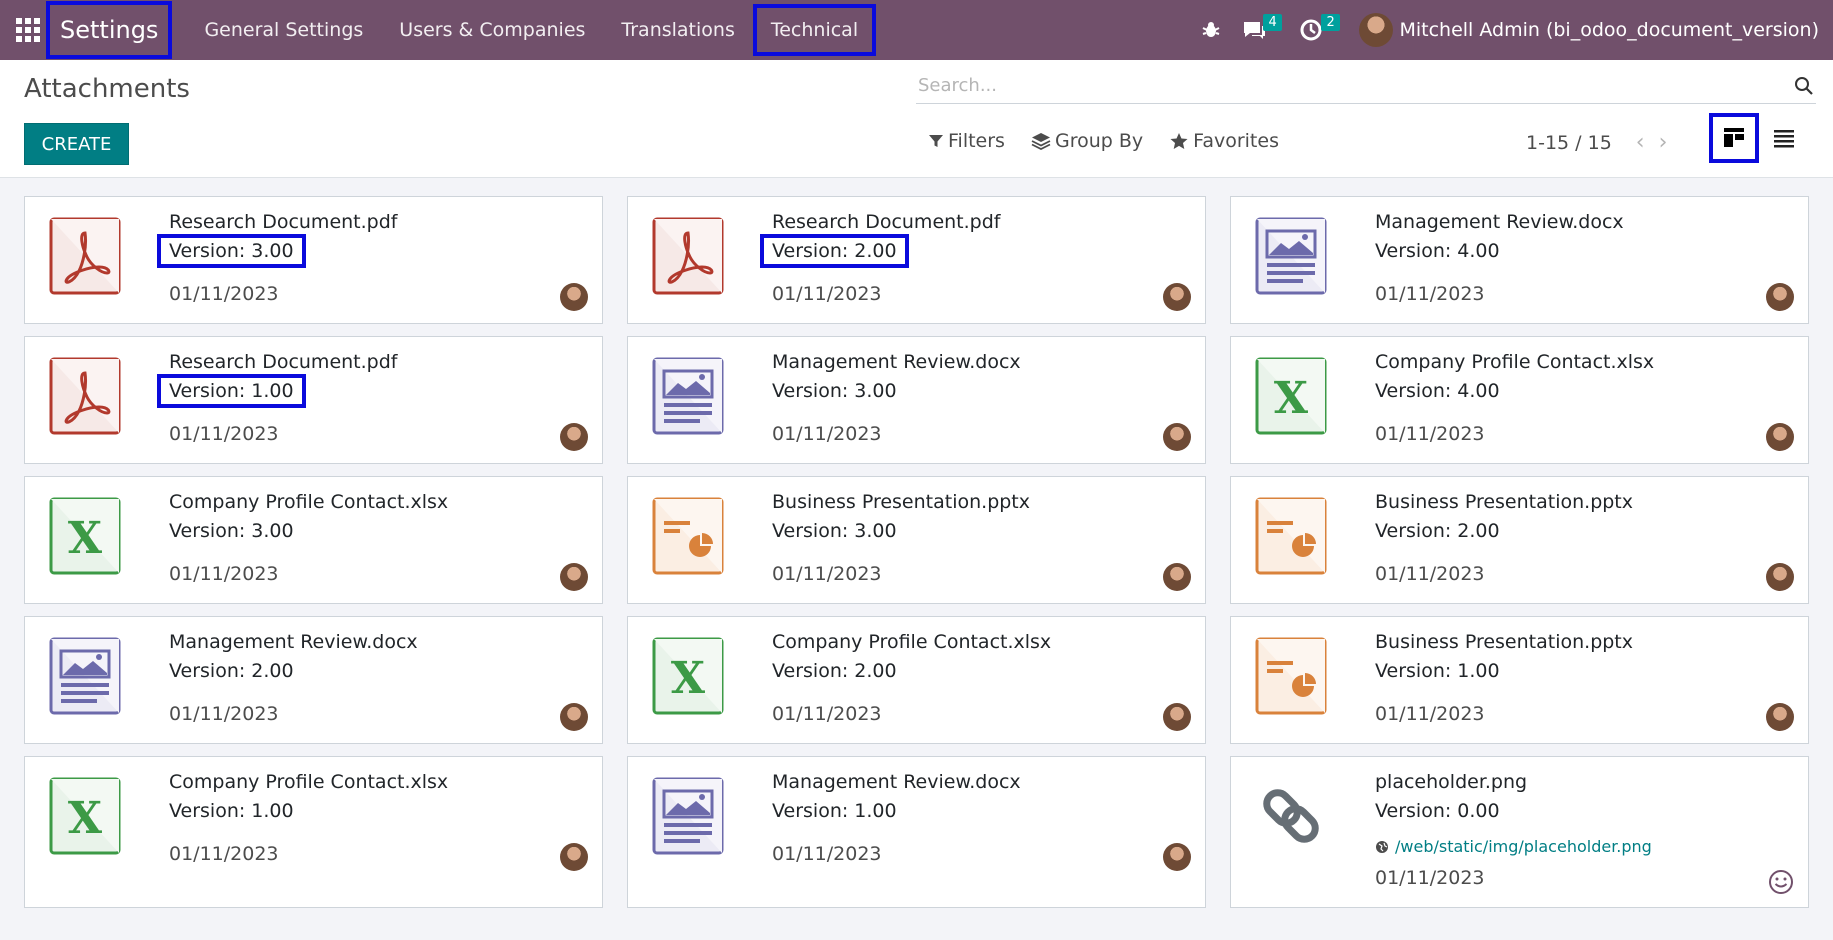 Image resolution: width=1833 pixels, height=940 pixels. What do you see at coordinates (976, 141) in the screenshot?
I see `filters-label: Filters` at bounding box center [976, 141].